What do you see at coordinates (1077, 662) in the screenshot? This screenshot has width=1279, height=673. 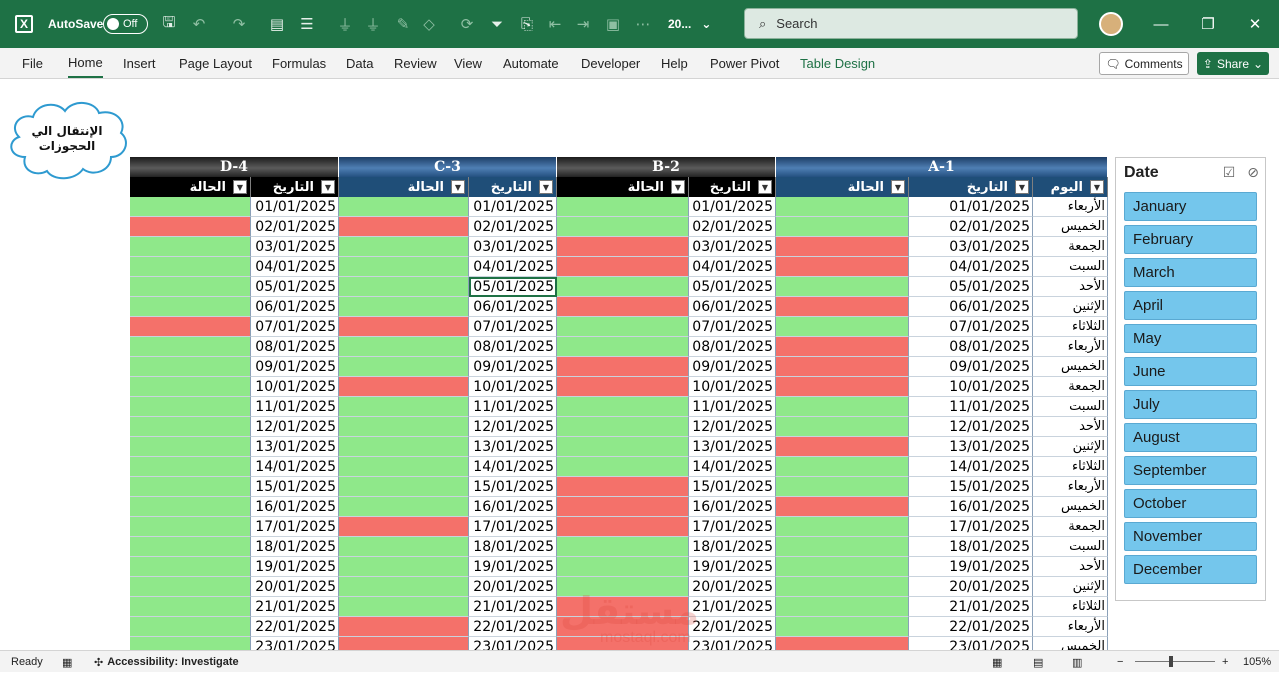 I see `page-break-view-icon: ▥` at bounding box center [1077, 662].